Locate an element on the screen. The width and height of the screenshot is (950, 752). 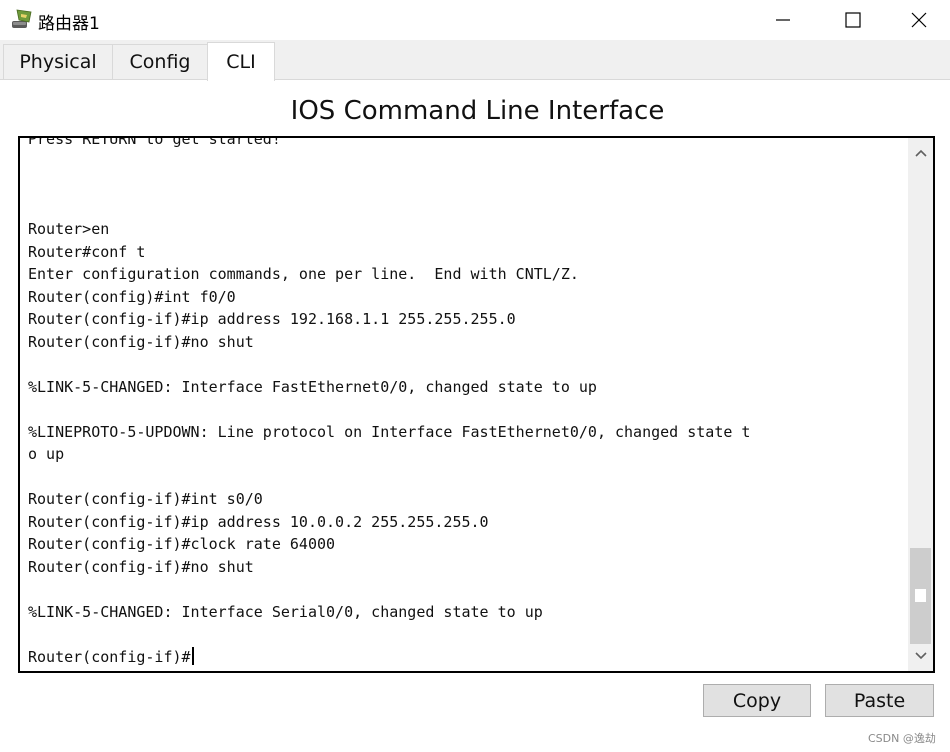
minimize-button is located at coordinates (783, 20).